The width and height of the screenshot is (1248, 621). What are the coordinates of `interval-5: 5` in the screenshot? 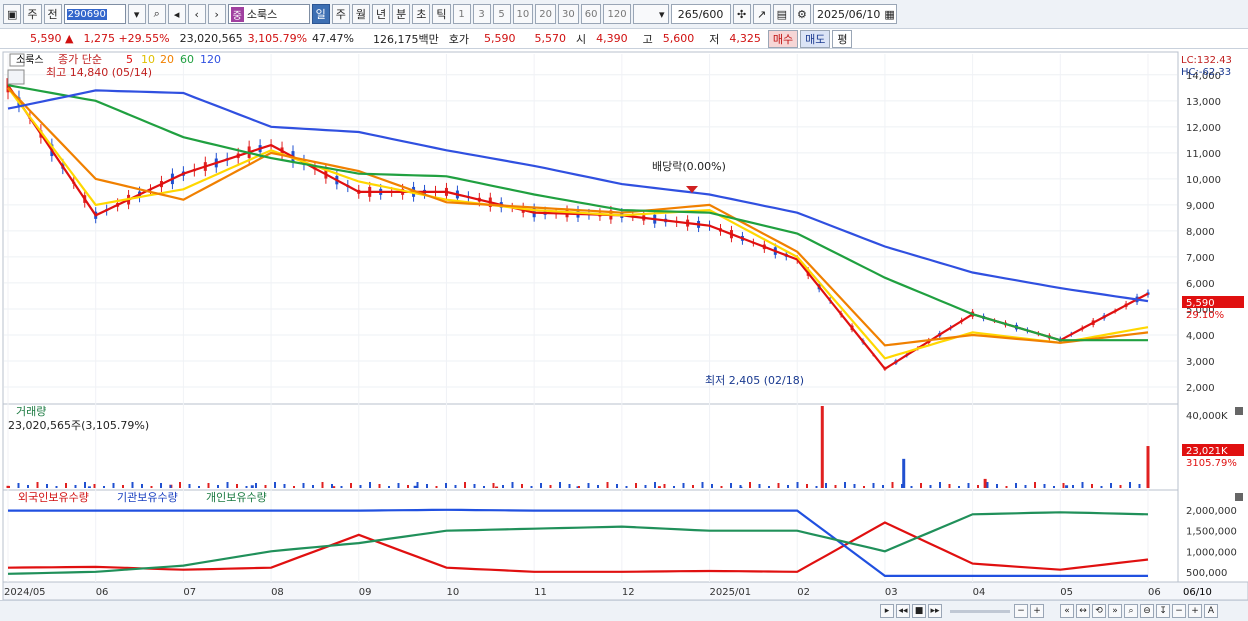 It's located at (501, 14).